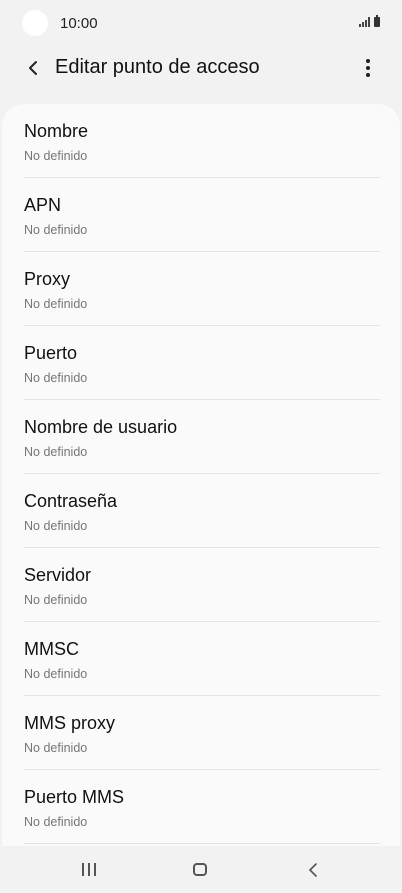 The image size is (402, 893). Describe the element at coordinates (202, 215) in the screenshot. I see `field-row-apn: APN No definido` at that location.